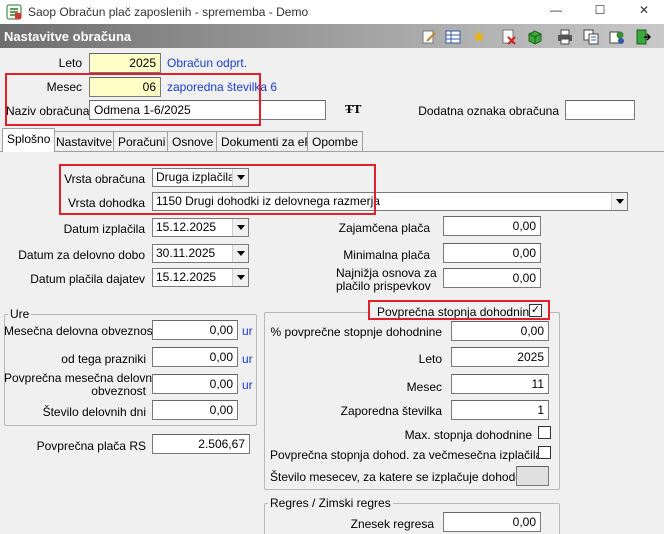 The image size is (664, 534). I want to click on datum-placila-select: 15.12.2025, so click(200, 277).